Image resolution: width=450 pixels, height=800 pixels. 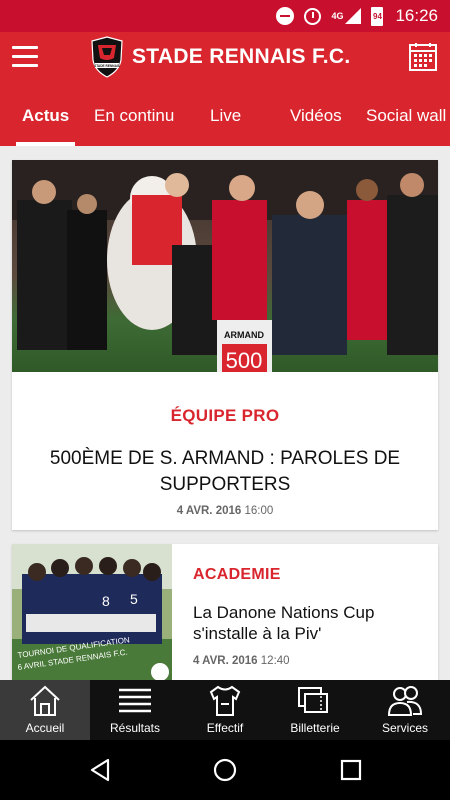 I want to click on article-category: ACADEMIE, so click(x=237, y=574).